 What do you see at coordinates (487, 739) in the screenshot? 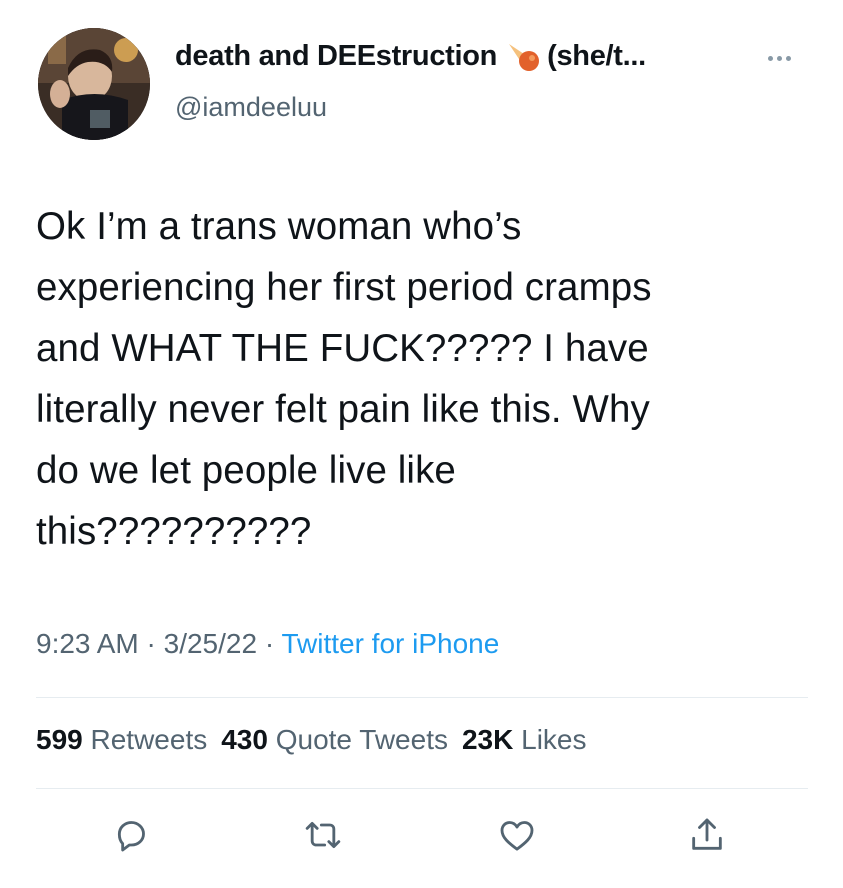
I see `likes-count: 23K` at bounding box center [487, 739].